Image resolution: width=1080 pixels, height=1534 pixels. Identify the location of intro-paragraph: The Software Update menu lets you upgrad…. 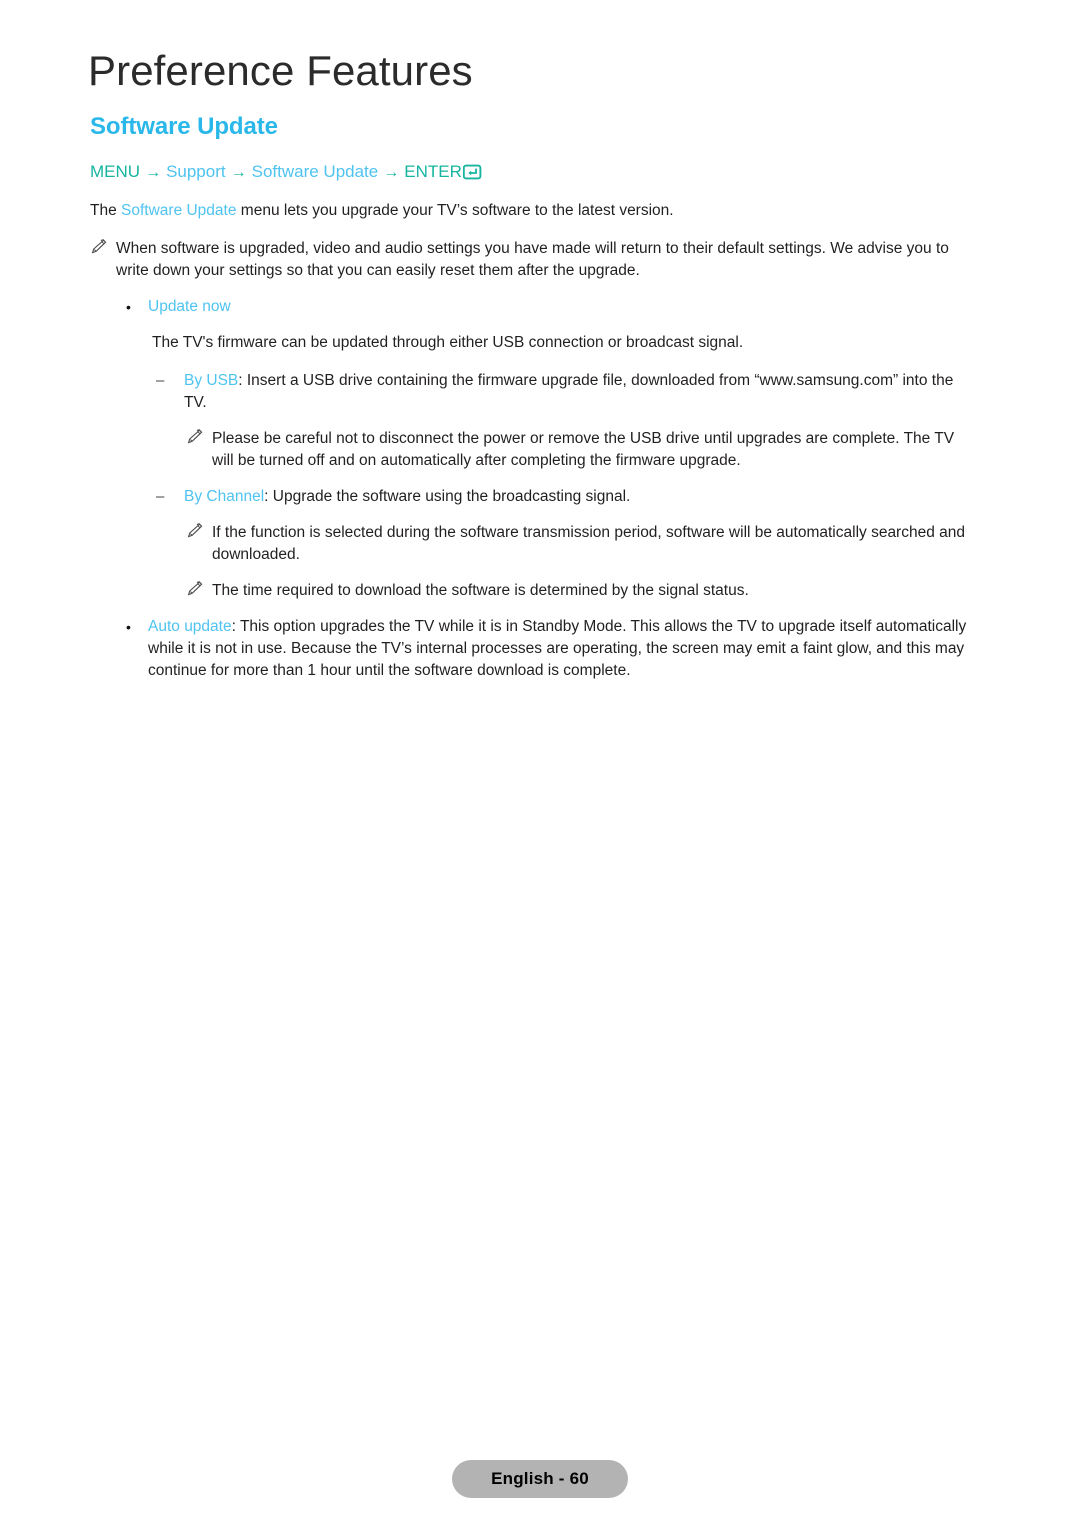
(534, 211).